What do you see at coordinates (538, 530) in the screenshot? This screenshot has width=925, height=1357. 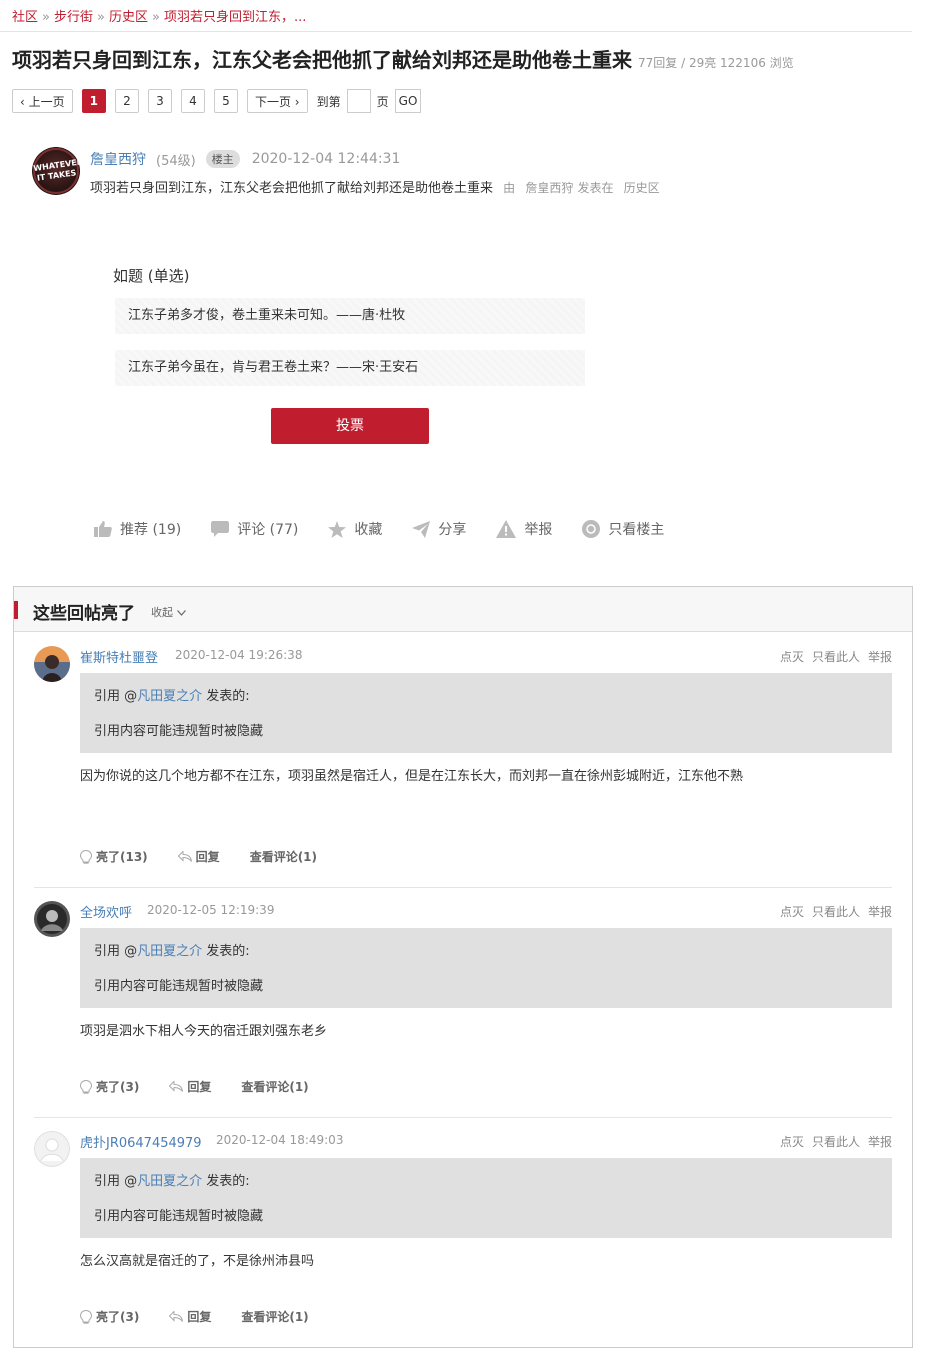 I see `report-label: 举报` at bounding box center [538, 530].